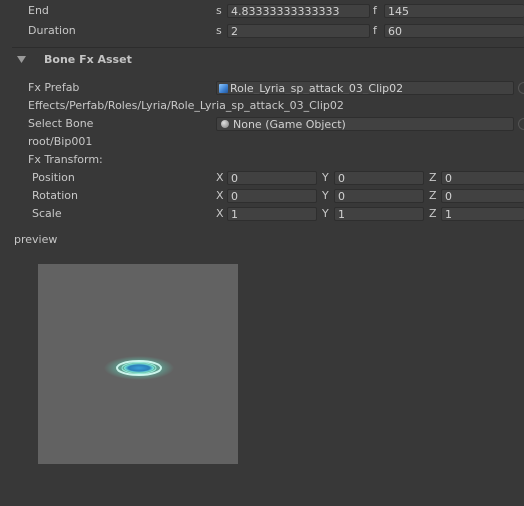 This screenshot has width=524, height=506. I want to click on scale-z-field: 1, so click(482, 214).